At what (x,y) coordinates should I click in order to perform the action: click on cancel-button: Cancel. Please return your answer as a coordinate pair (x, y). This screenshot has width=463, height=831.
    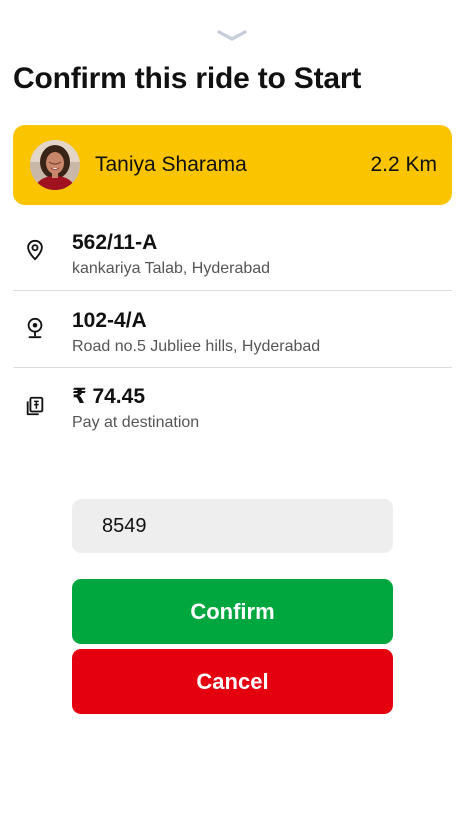
    Looking at the image, I should click on (232, 681).